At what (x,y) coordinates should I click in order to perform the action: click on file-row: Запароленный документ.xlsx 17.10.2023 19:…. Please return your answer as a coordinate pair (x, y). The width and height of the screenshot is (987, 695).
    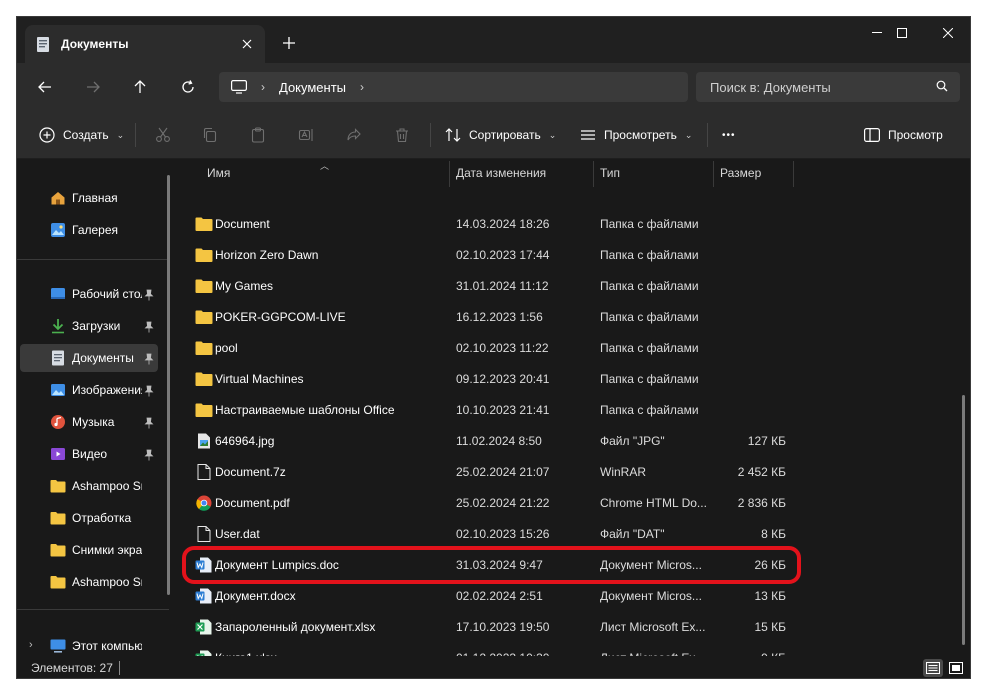
    Looking at the image, I should click on (503, 627).